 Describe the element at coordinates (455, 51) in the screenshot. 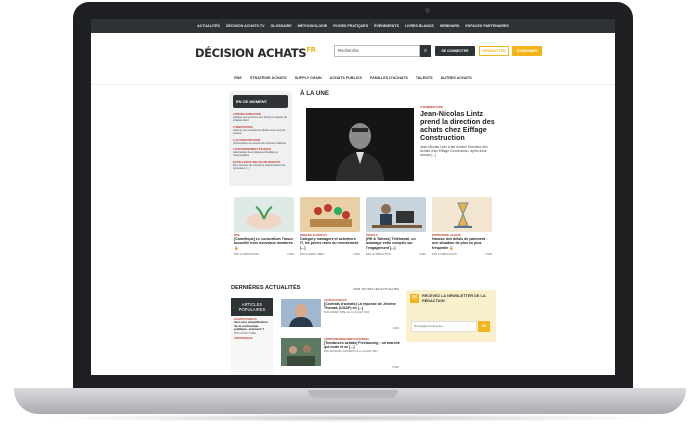

I see `login-button: SE CONNECTER` at that location.